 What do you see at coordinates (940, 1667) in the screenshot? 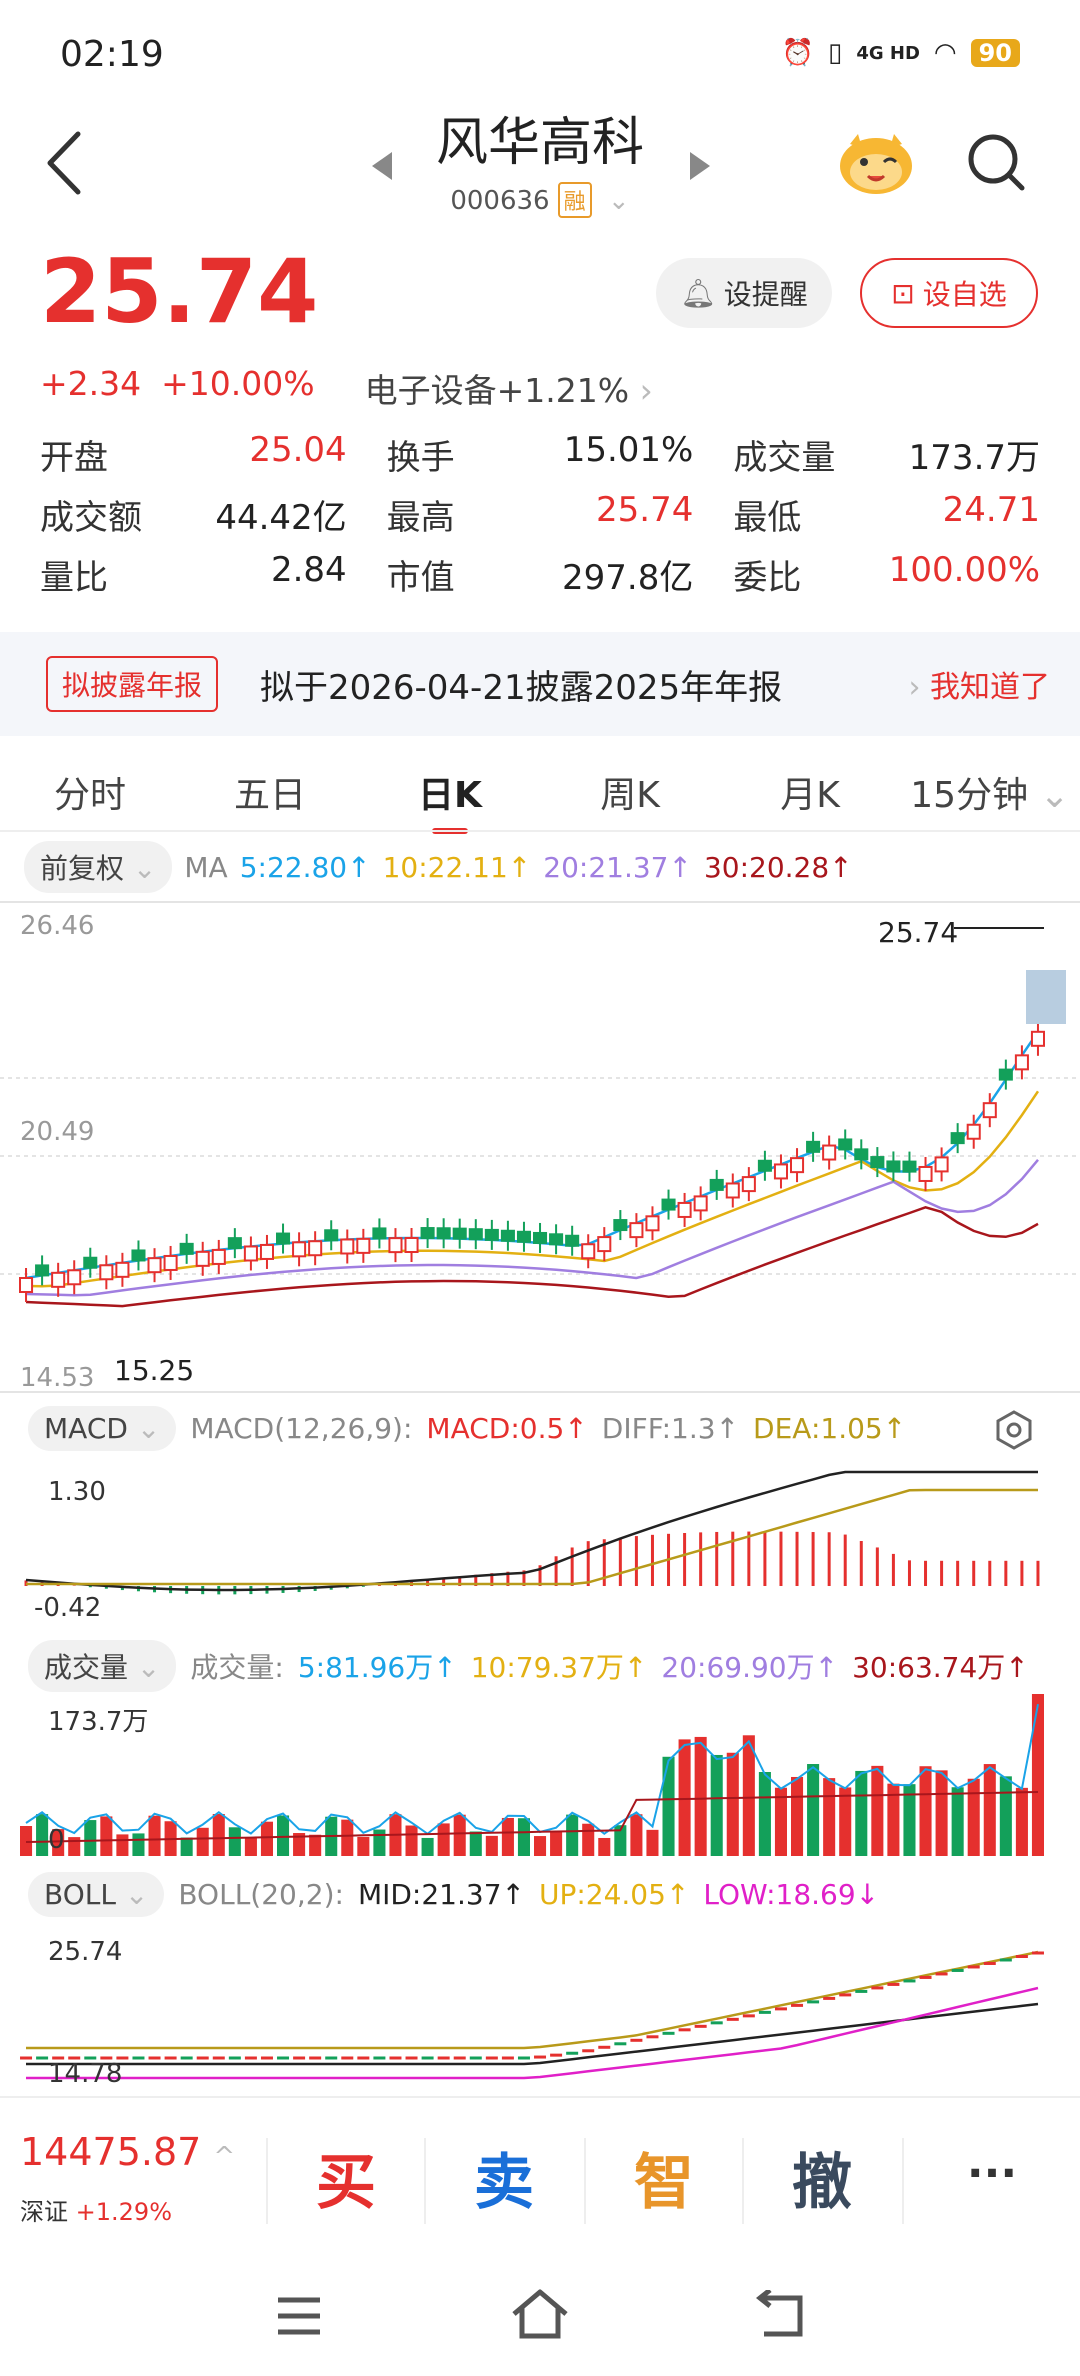
I see `vol30-value: 30:63.74万↑` at bounding box center [940, 1667].